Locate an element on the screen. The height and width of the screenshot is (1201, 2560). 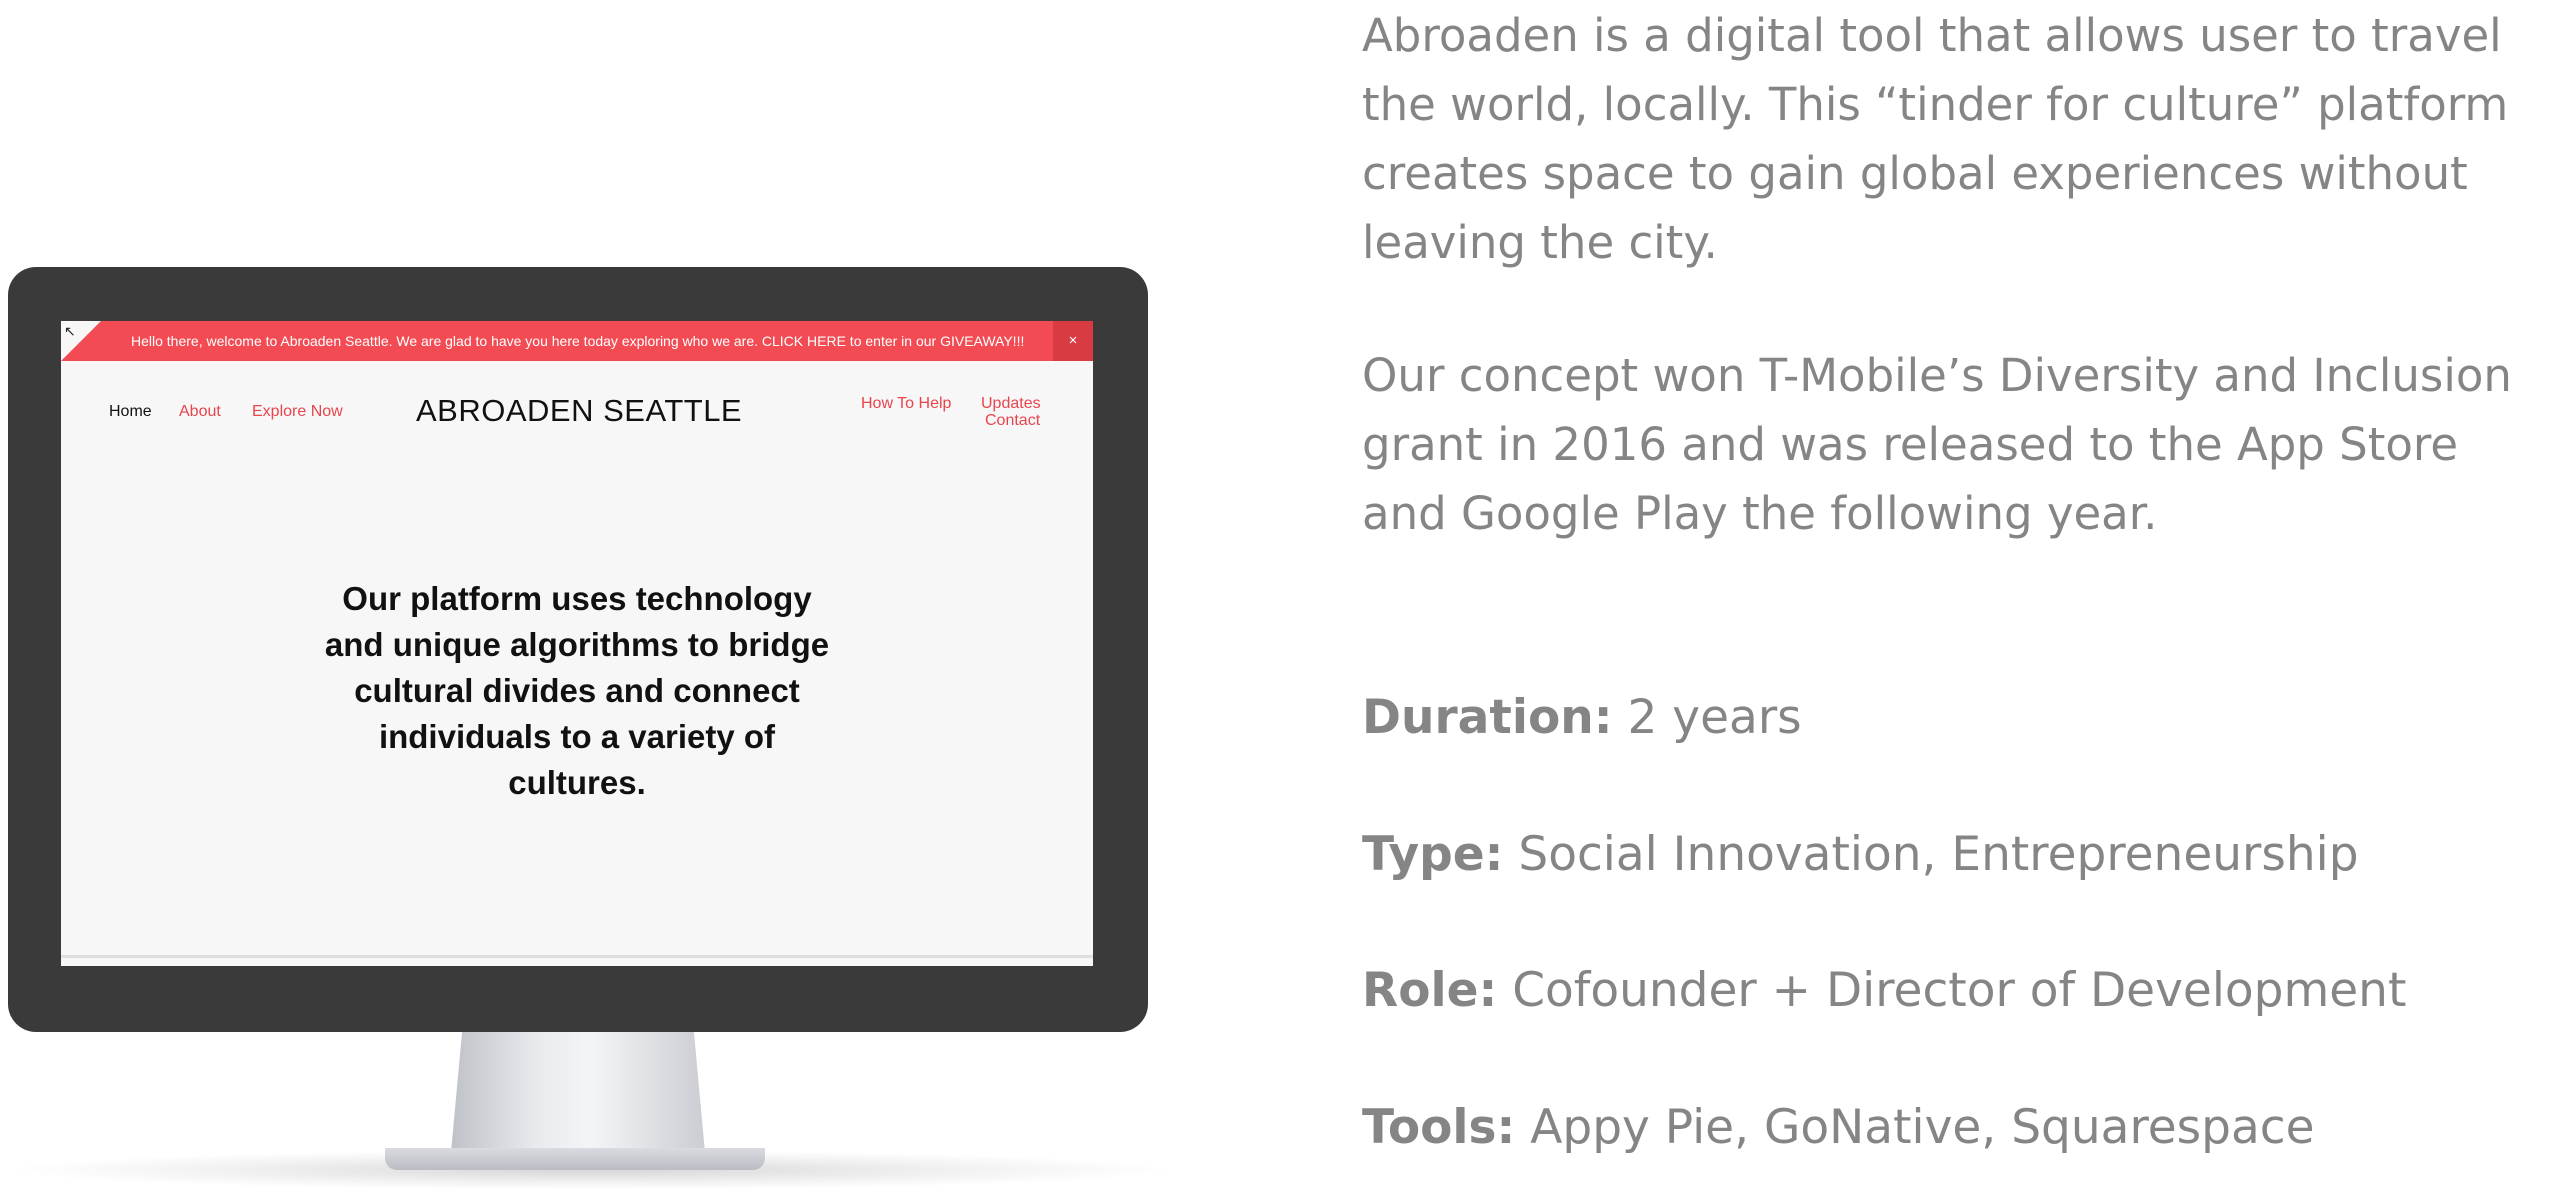
tools-detail: Tools: Appy Pie, GoNative, Squarespace is located at coordinates (1838, 1128).